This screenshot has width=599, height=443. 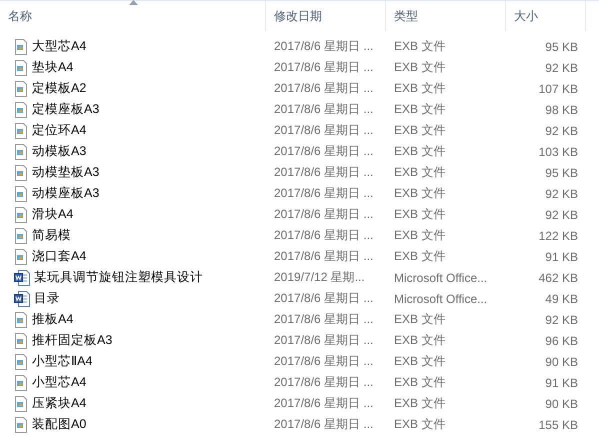 I want to click on file-name: 定位环A4, so click(x=59, y=130).